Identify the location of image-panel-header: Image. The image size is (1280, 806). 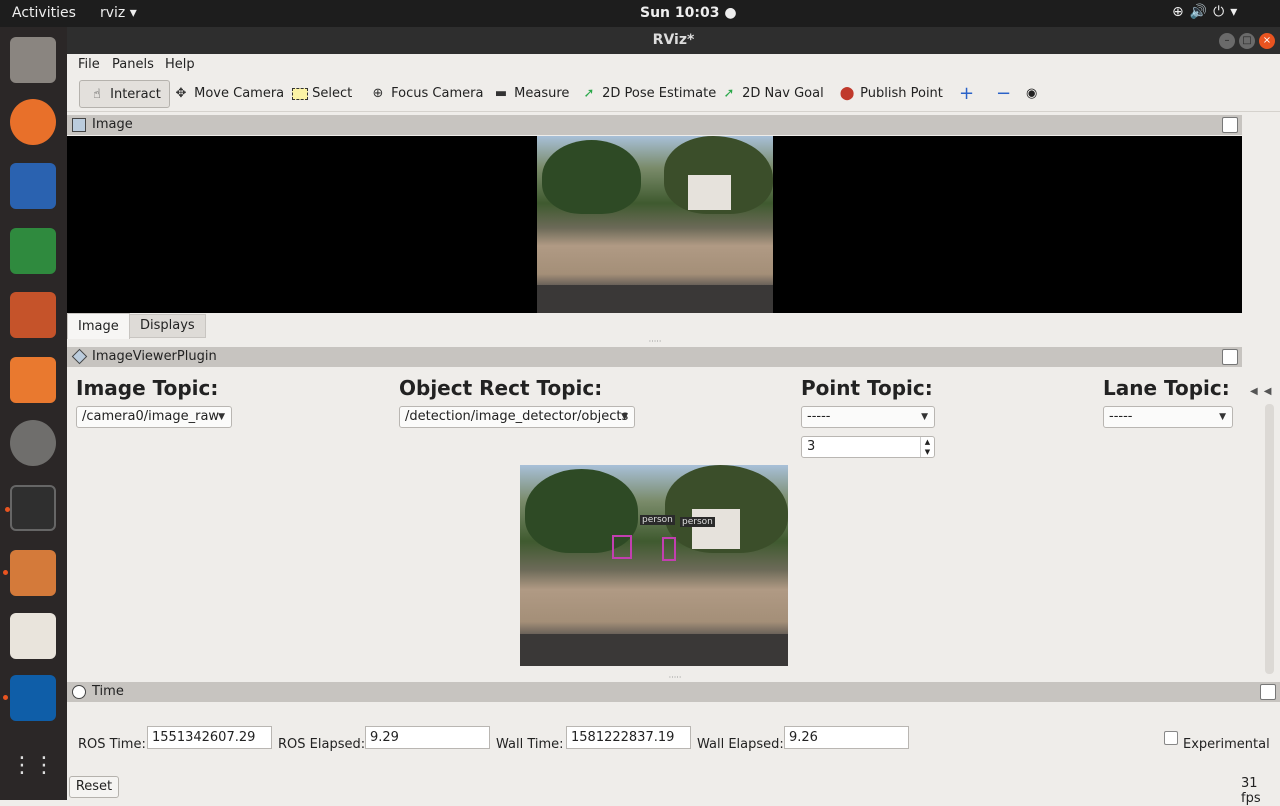
(654, 125).